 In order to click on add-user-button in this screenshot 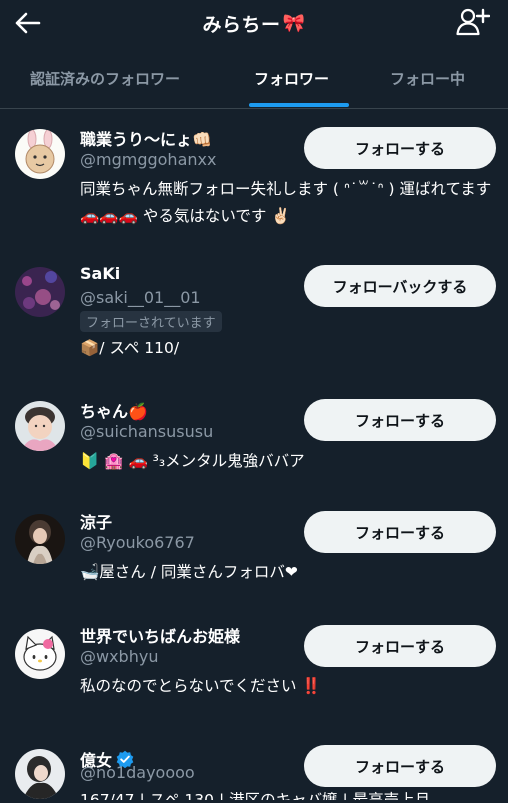, I will do `click(473, 22)`.